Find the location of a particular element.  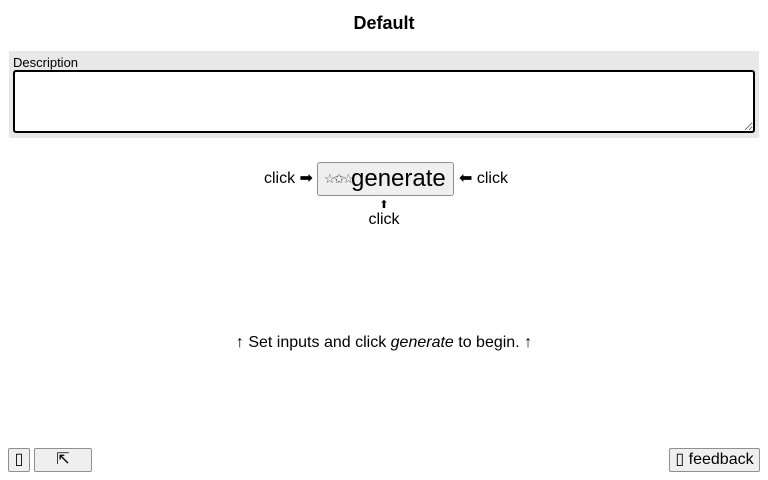

feedback-button-label: ▯ feedback is located at coordinates (714, 459).